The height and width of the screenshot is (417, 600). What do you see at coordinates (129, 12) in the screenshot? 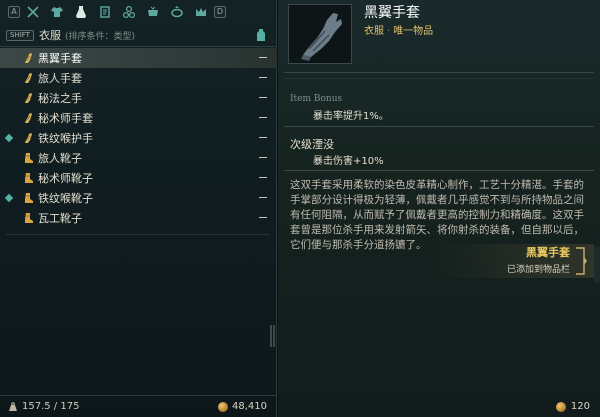
I see `gem-cluster-icon` at bounding box center [129, 12].